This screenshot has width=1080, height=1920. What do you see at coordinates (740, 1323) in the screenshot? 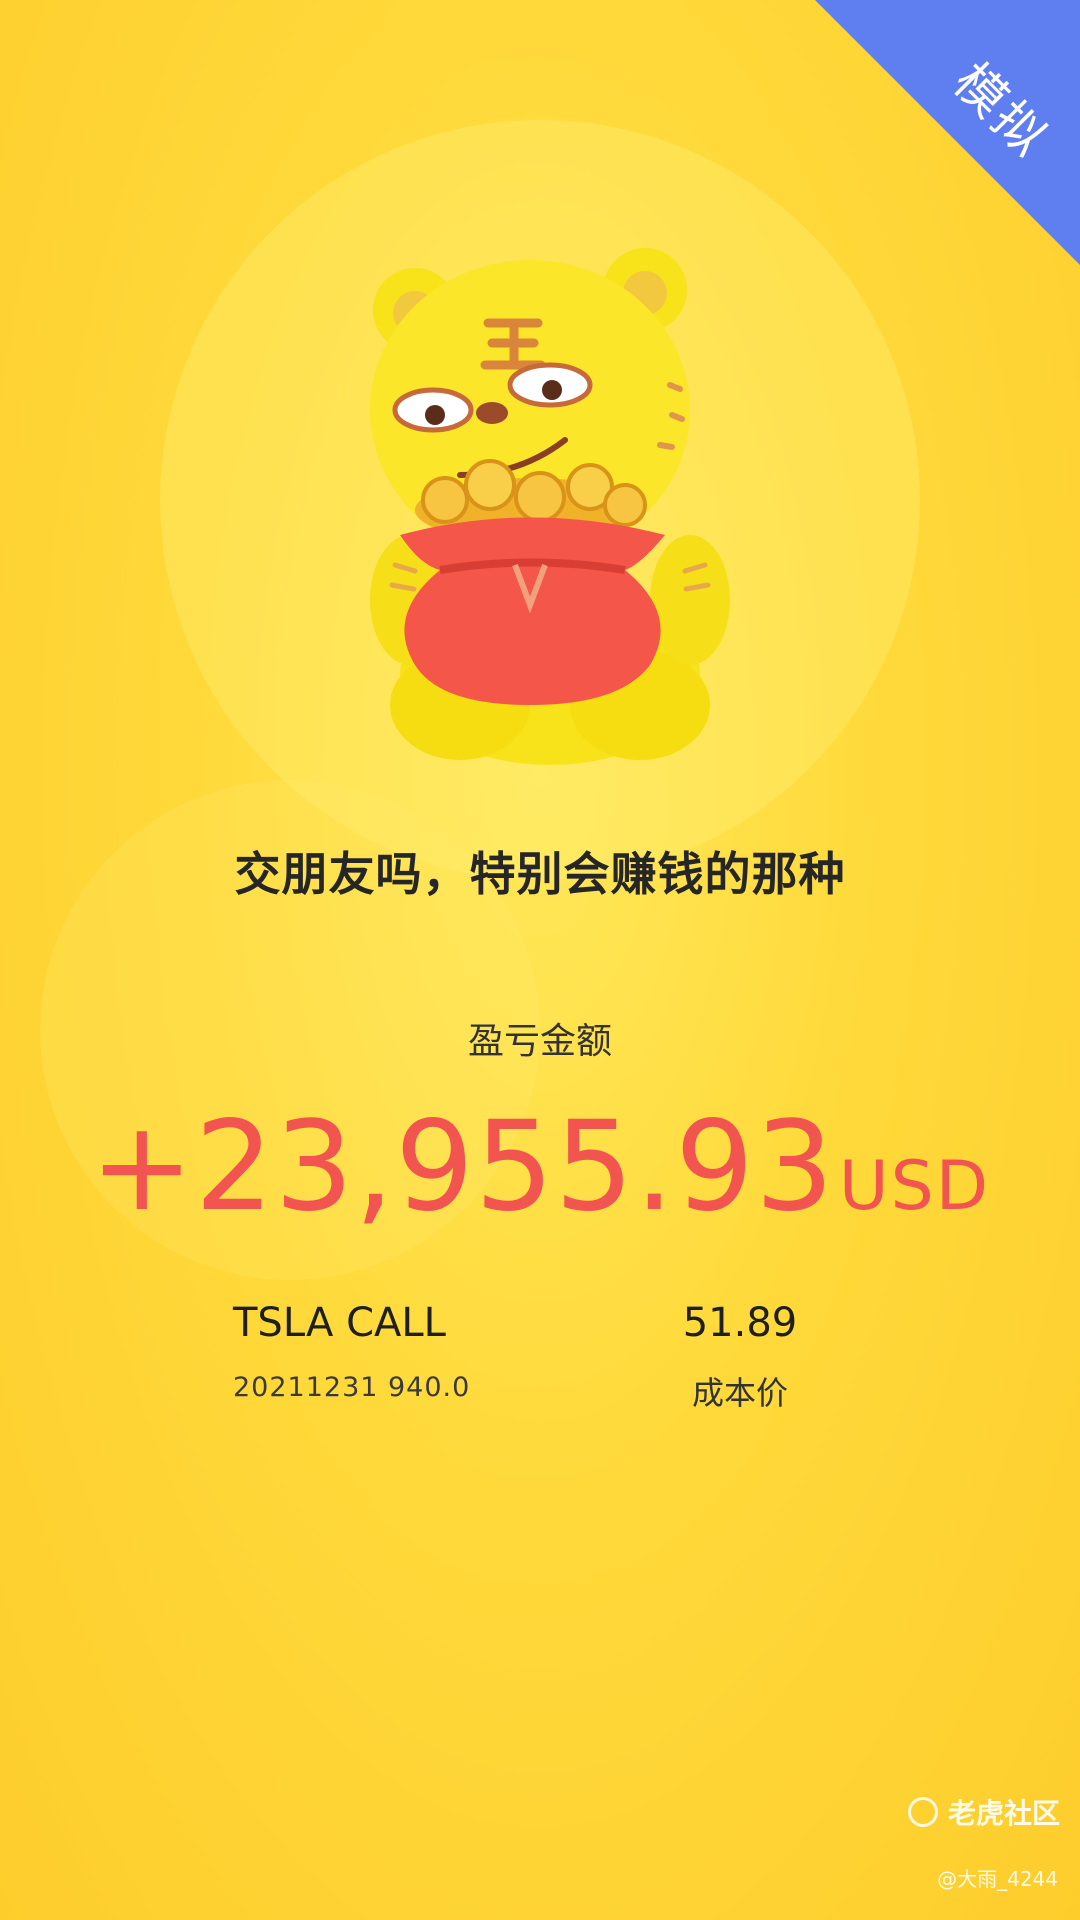
I see `cost-price-value: 51.89` at bounding box center [740, 1323].